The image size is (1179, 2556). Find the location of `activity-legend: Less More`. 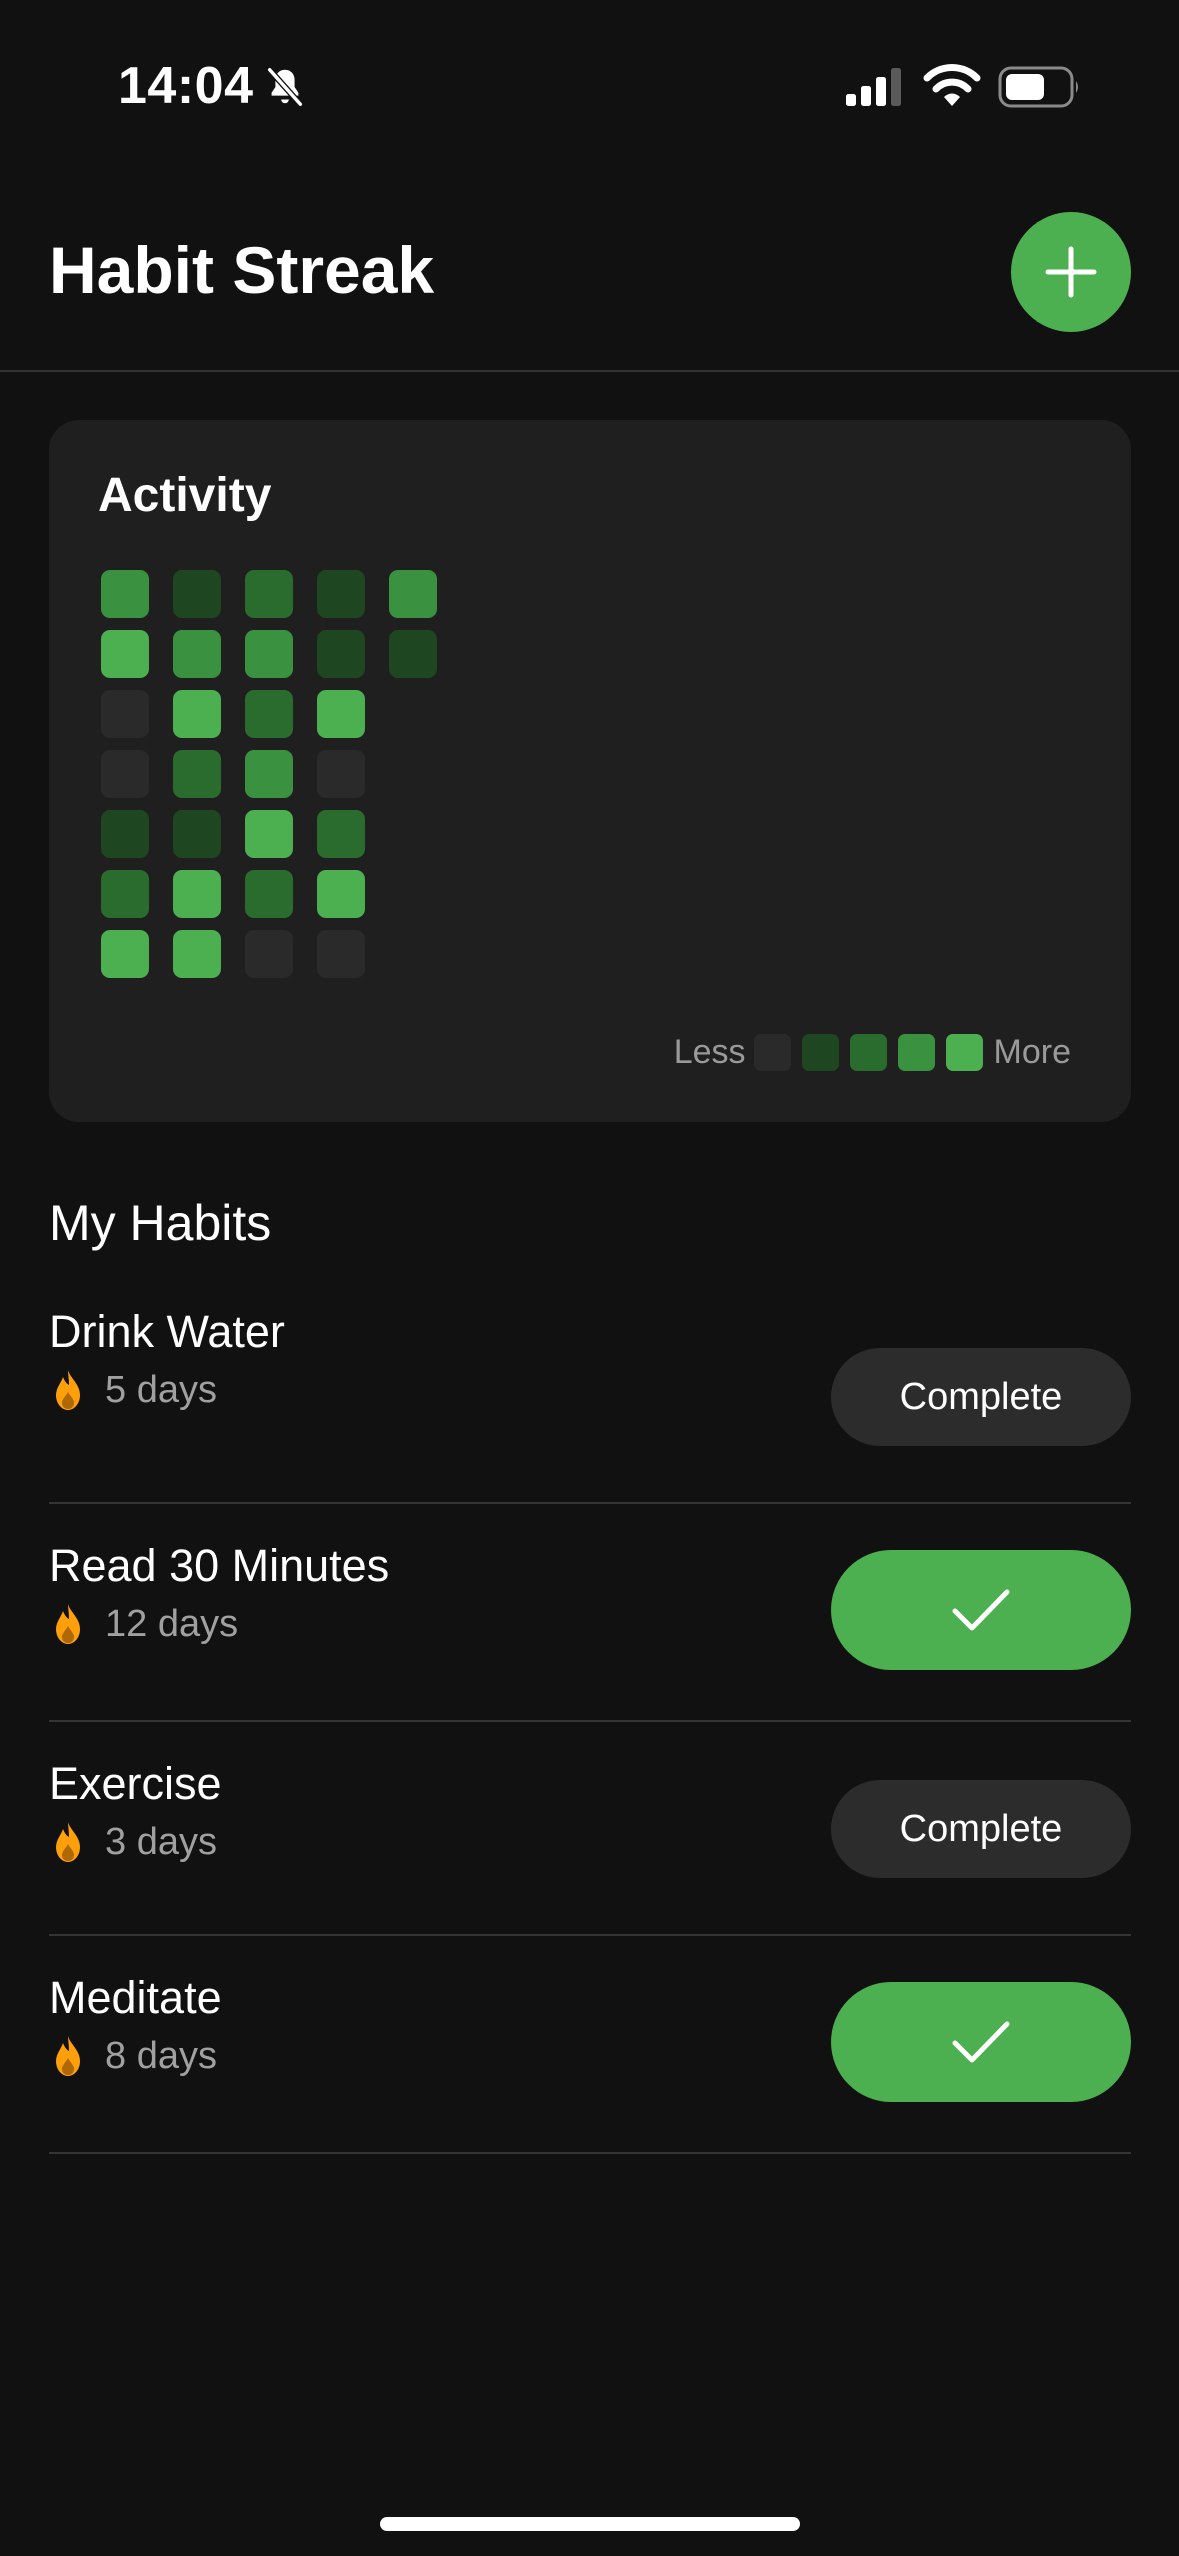

activity-legend: Less More is located at coordinates (872, 1052).